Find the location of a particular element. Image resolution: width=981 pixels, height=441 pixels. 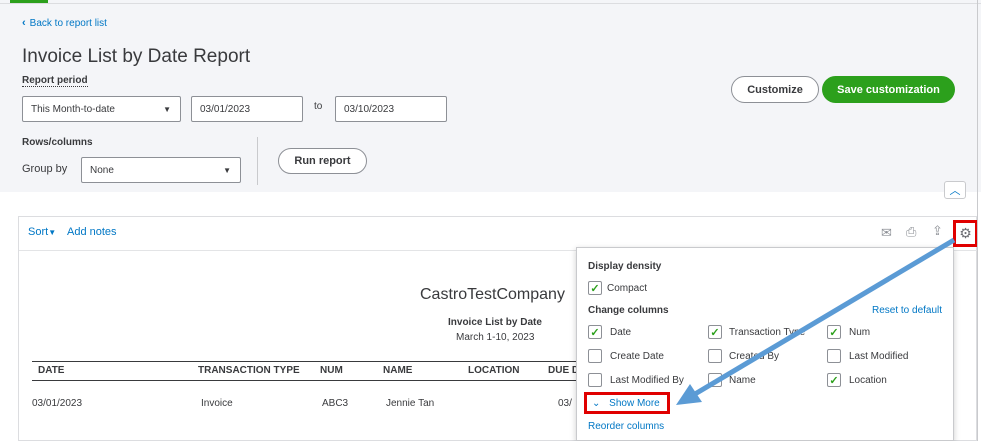

compact-checkbox: ✓ is located at coordinates (595, 288).